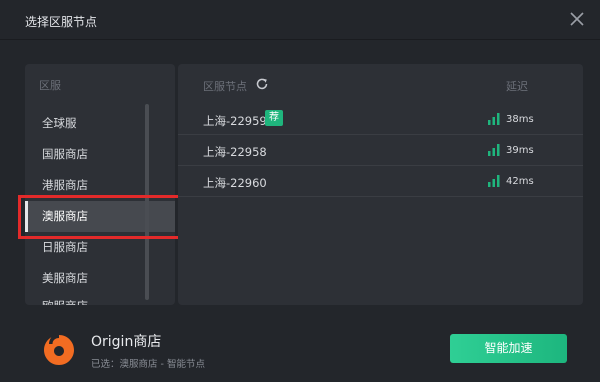  I want to click on recommended-badge: 荐, so click(274, 118).